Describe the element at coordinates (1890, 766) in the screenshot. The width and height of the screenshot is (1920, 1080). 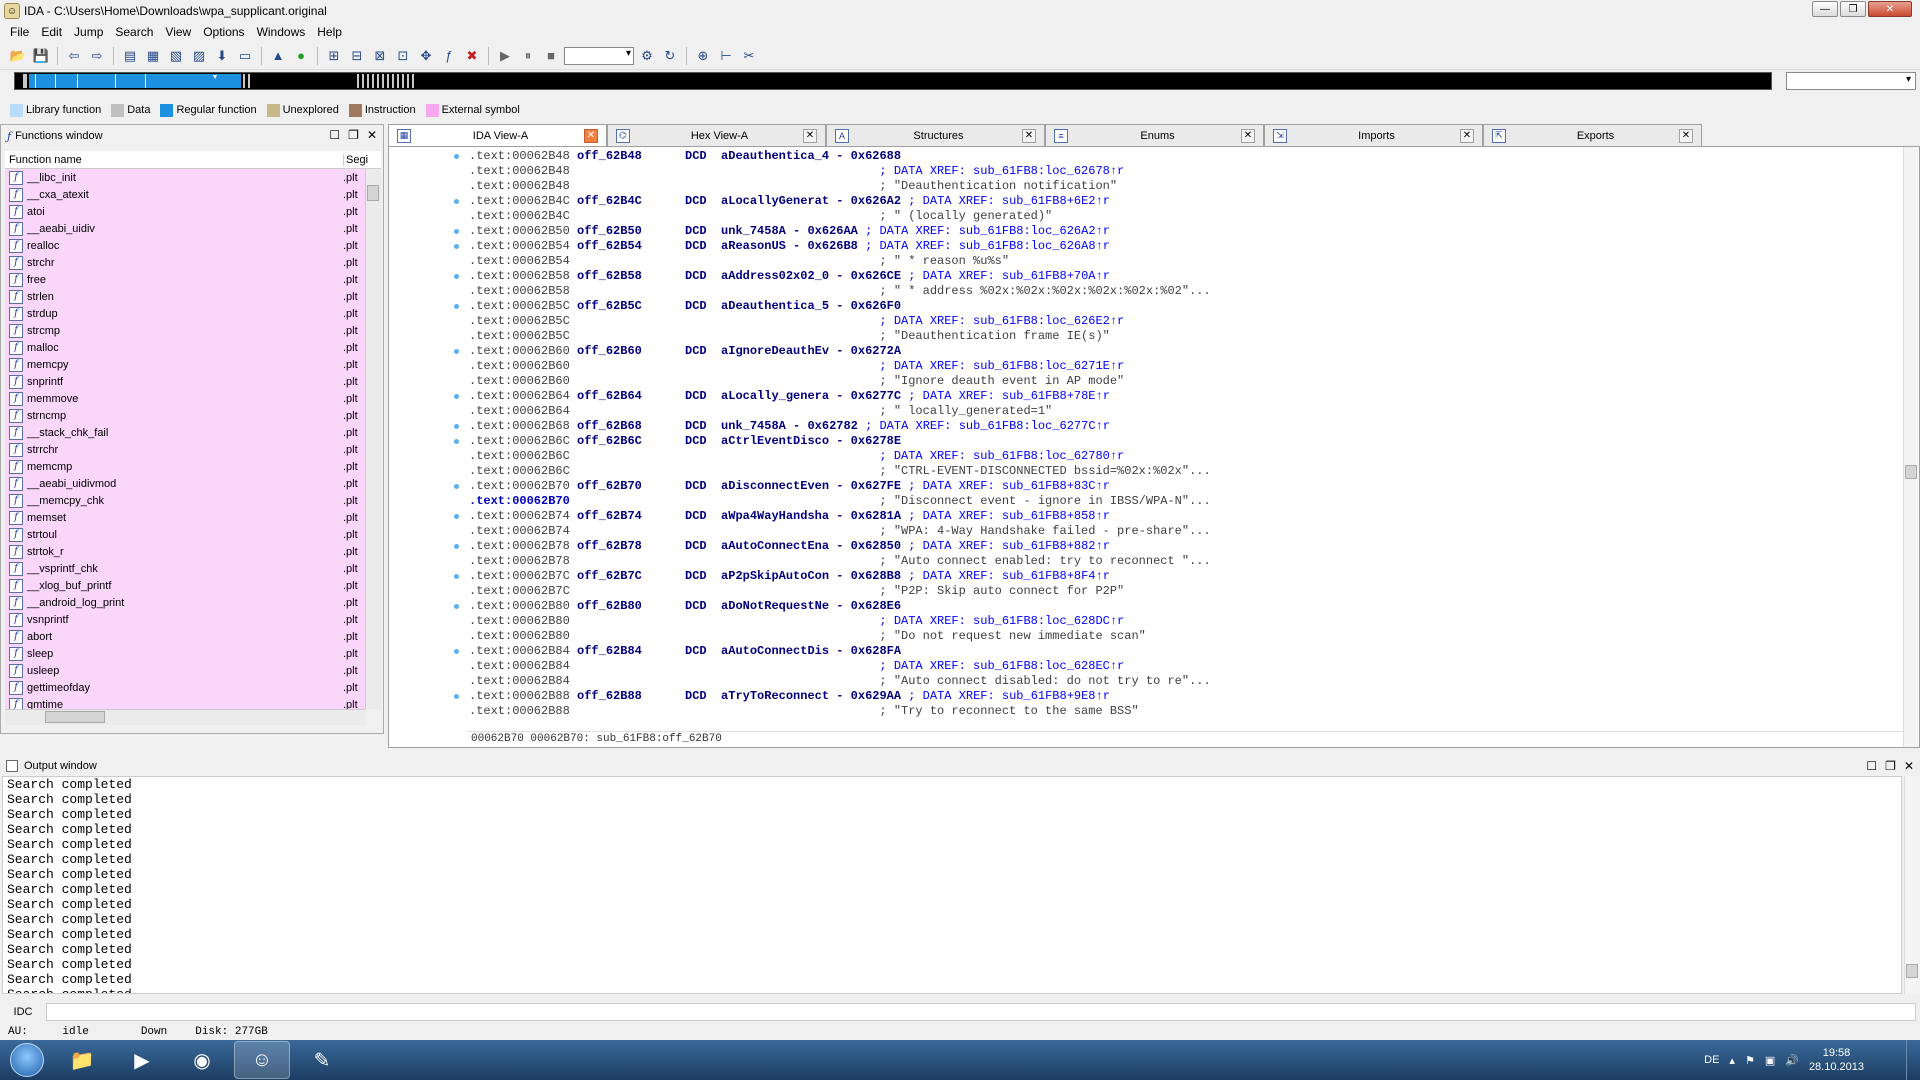
I see `float-output-icon: ❐` at that location.